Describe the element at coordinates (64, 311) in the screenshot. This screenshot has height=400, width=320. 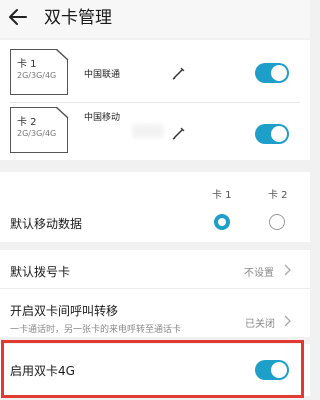
I see `call-forward-label: 开启双卡间呼叫转移` at that location.